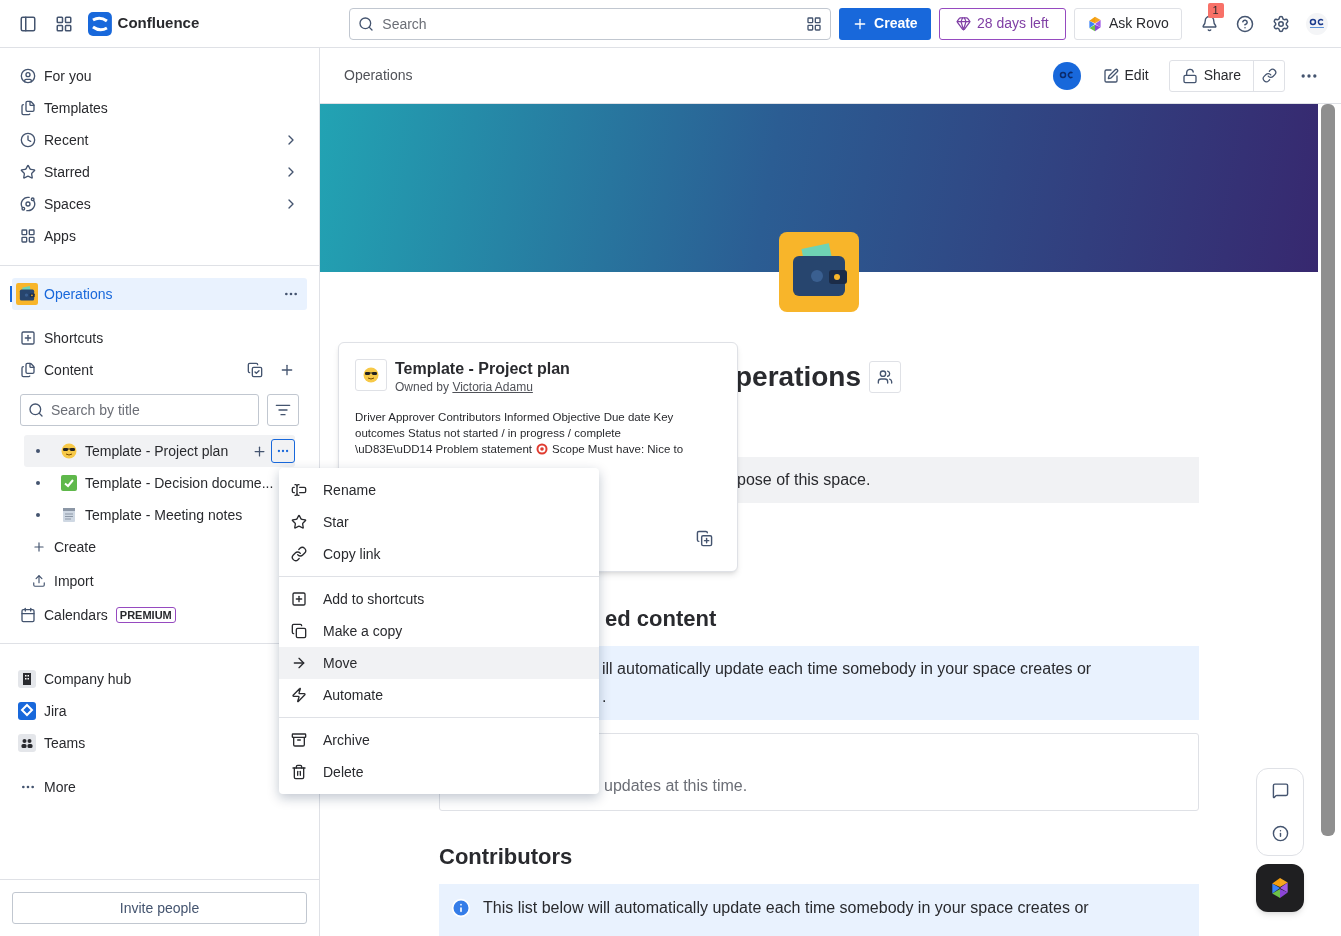 This screenshot has width=1341, height=936. What do you see at coordinates (704, 538) in the screenshot?
I see `duplicate-icon` at bounding box center [704, 538].